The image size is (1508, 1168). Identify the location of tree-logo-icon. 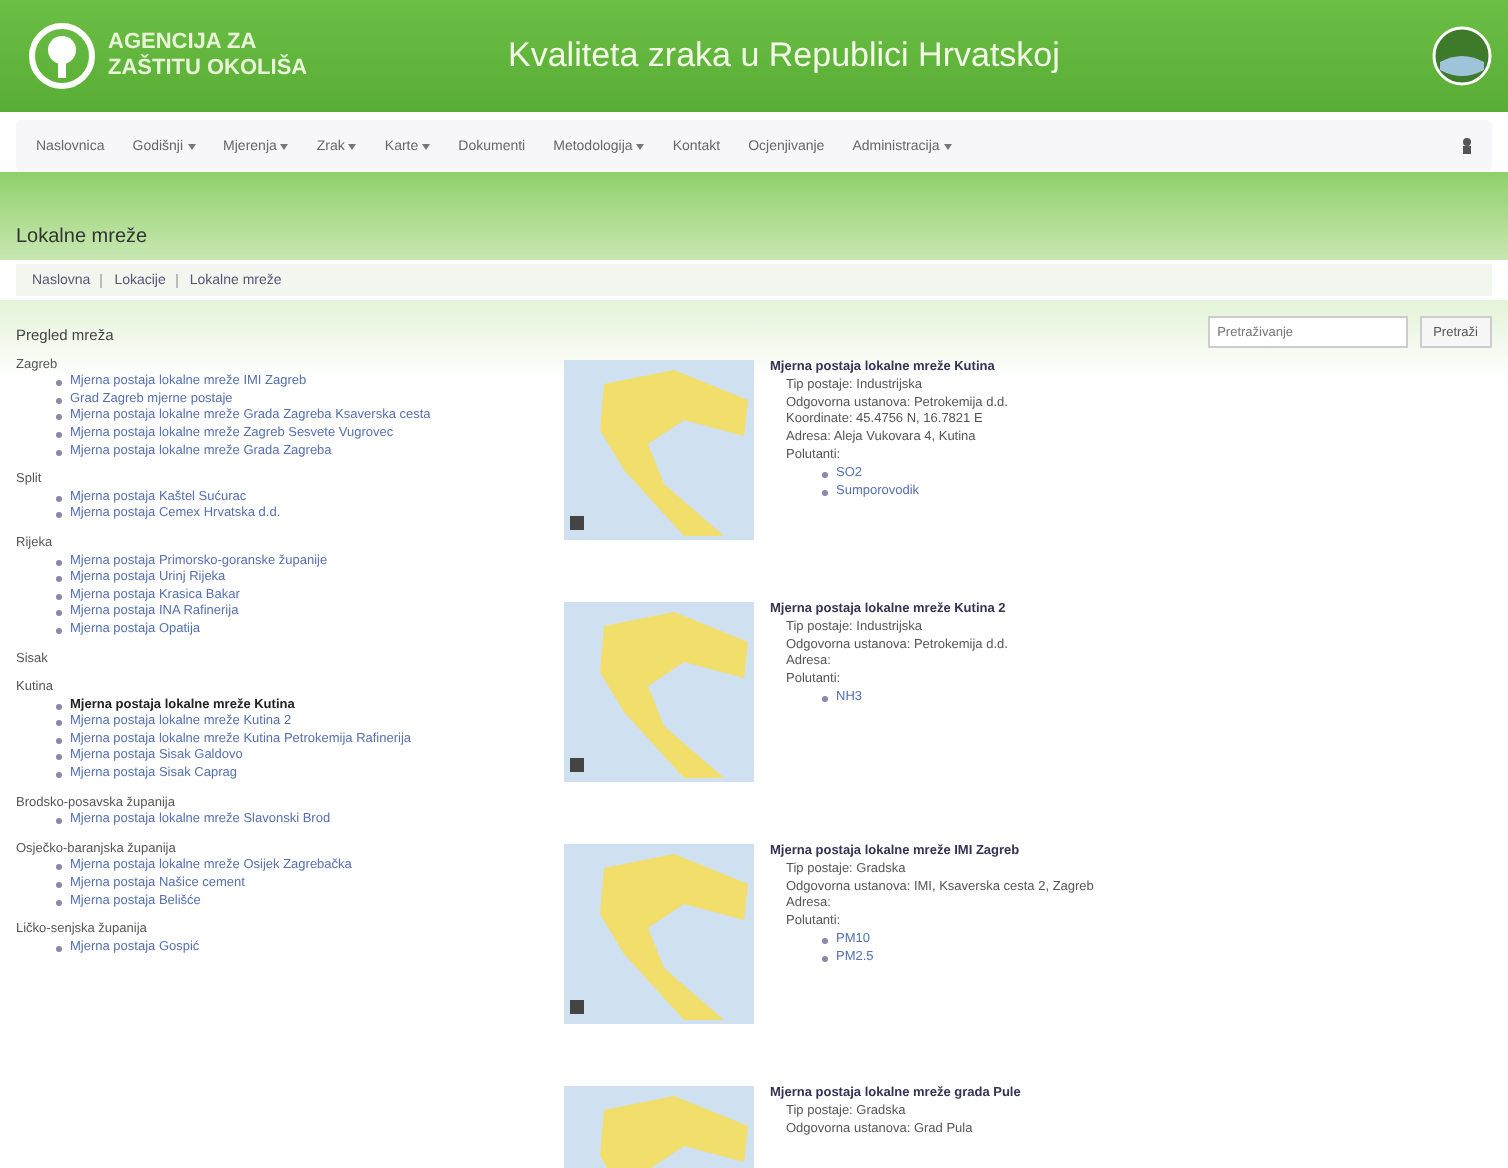
(62, 56).